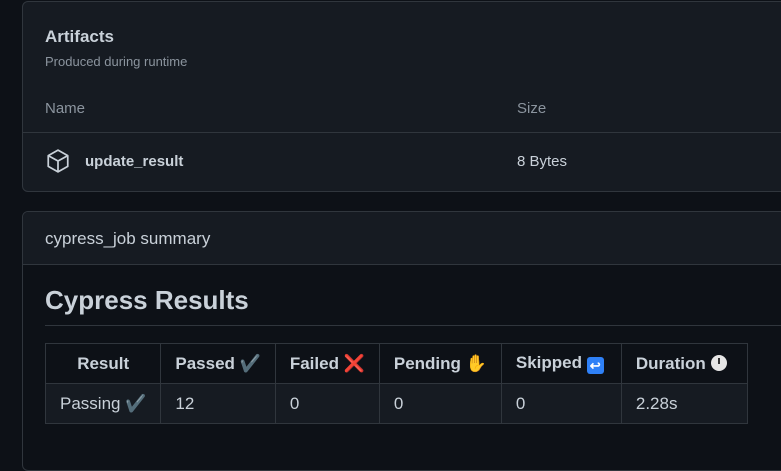 The width and height of the screenshot is (781, 471). I want to click on size-column-header: Size, so click(532, 108).